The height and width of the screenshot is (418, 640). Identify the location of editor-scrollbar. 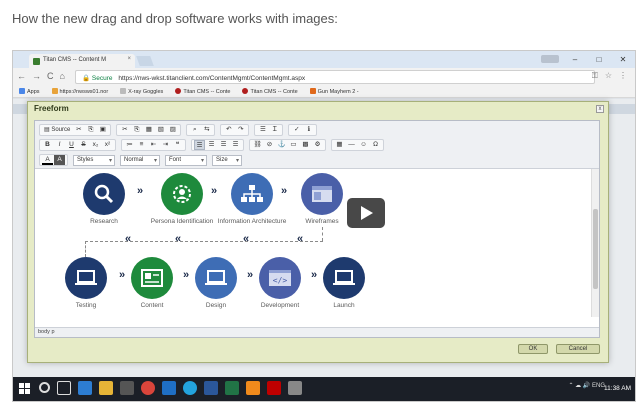
(595, 243).